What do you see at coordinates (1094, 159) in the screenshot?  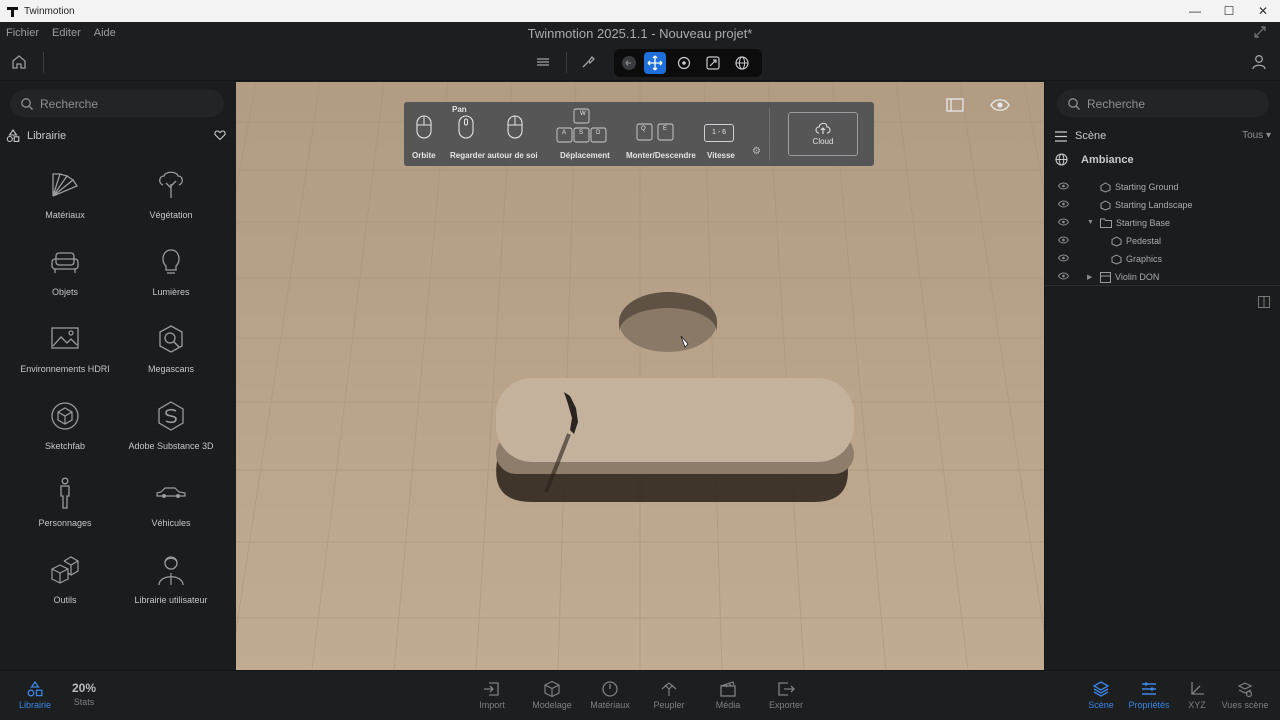 I see `ambiance-row: Ambiance` at bounding box center [1094, 159].